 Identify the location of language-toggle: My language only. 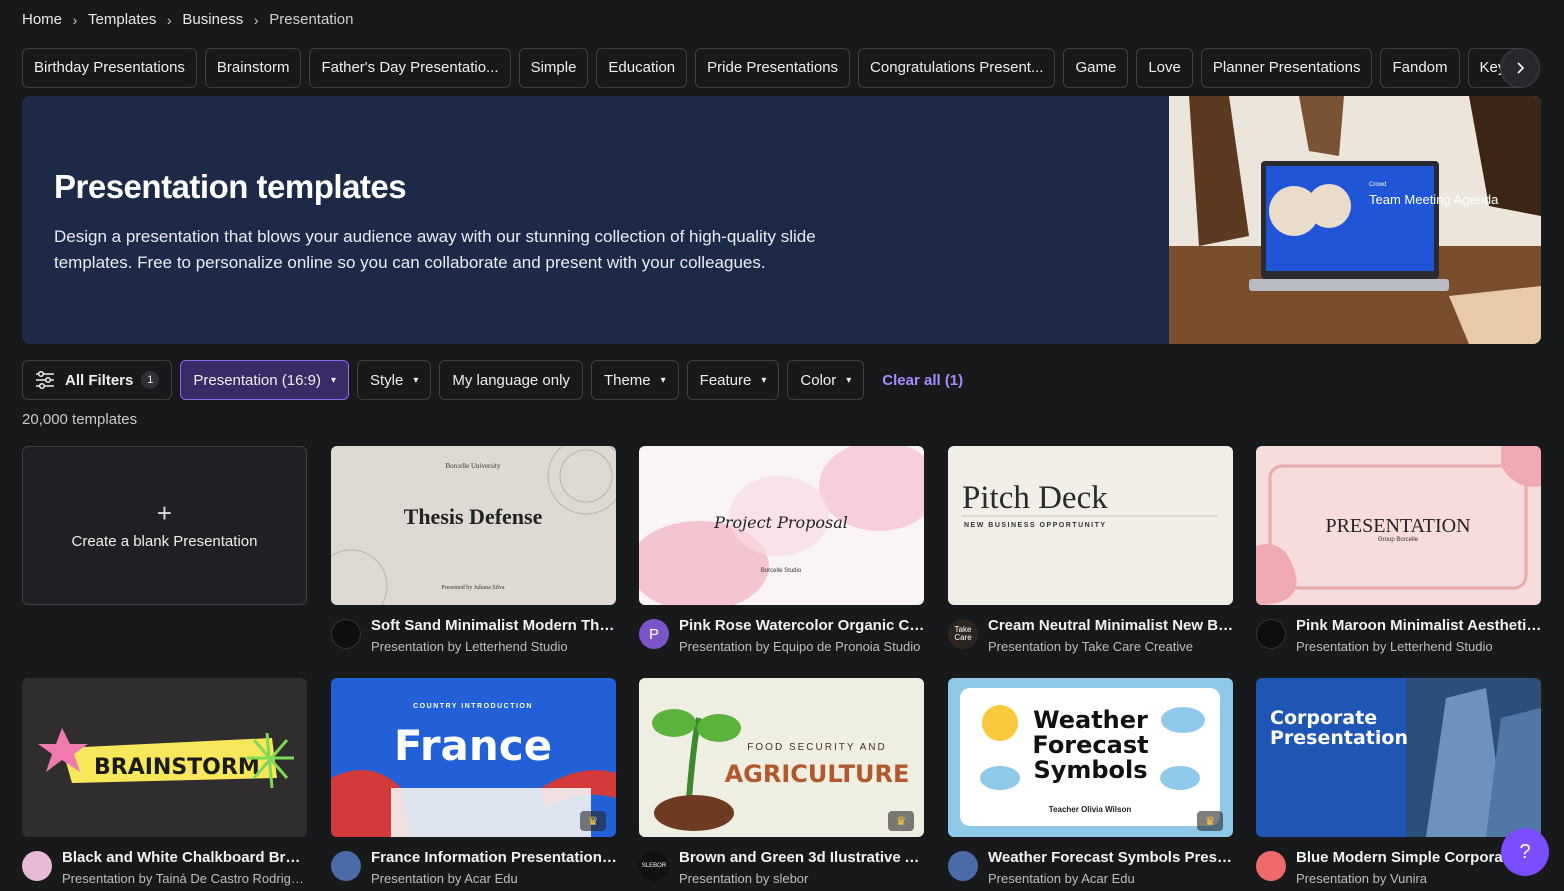
(511, 380).